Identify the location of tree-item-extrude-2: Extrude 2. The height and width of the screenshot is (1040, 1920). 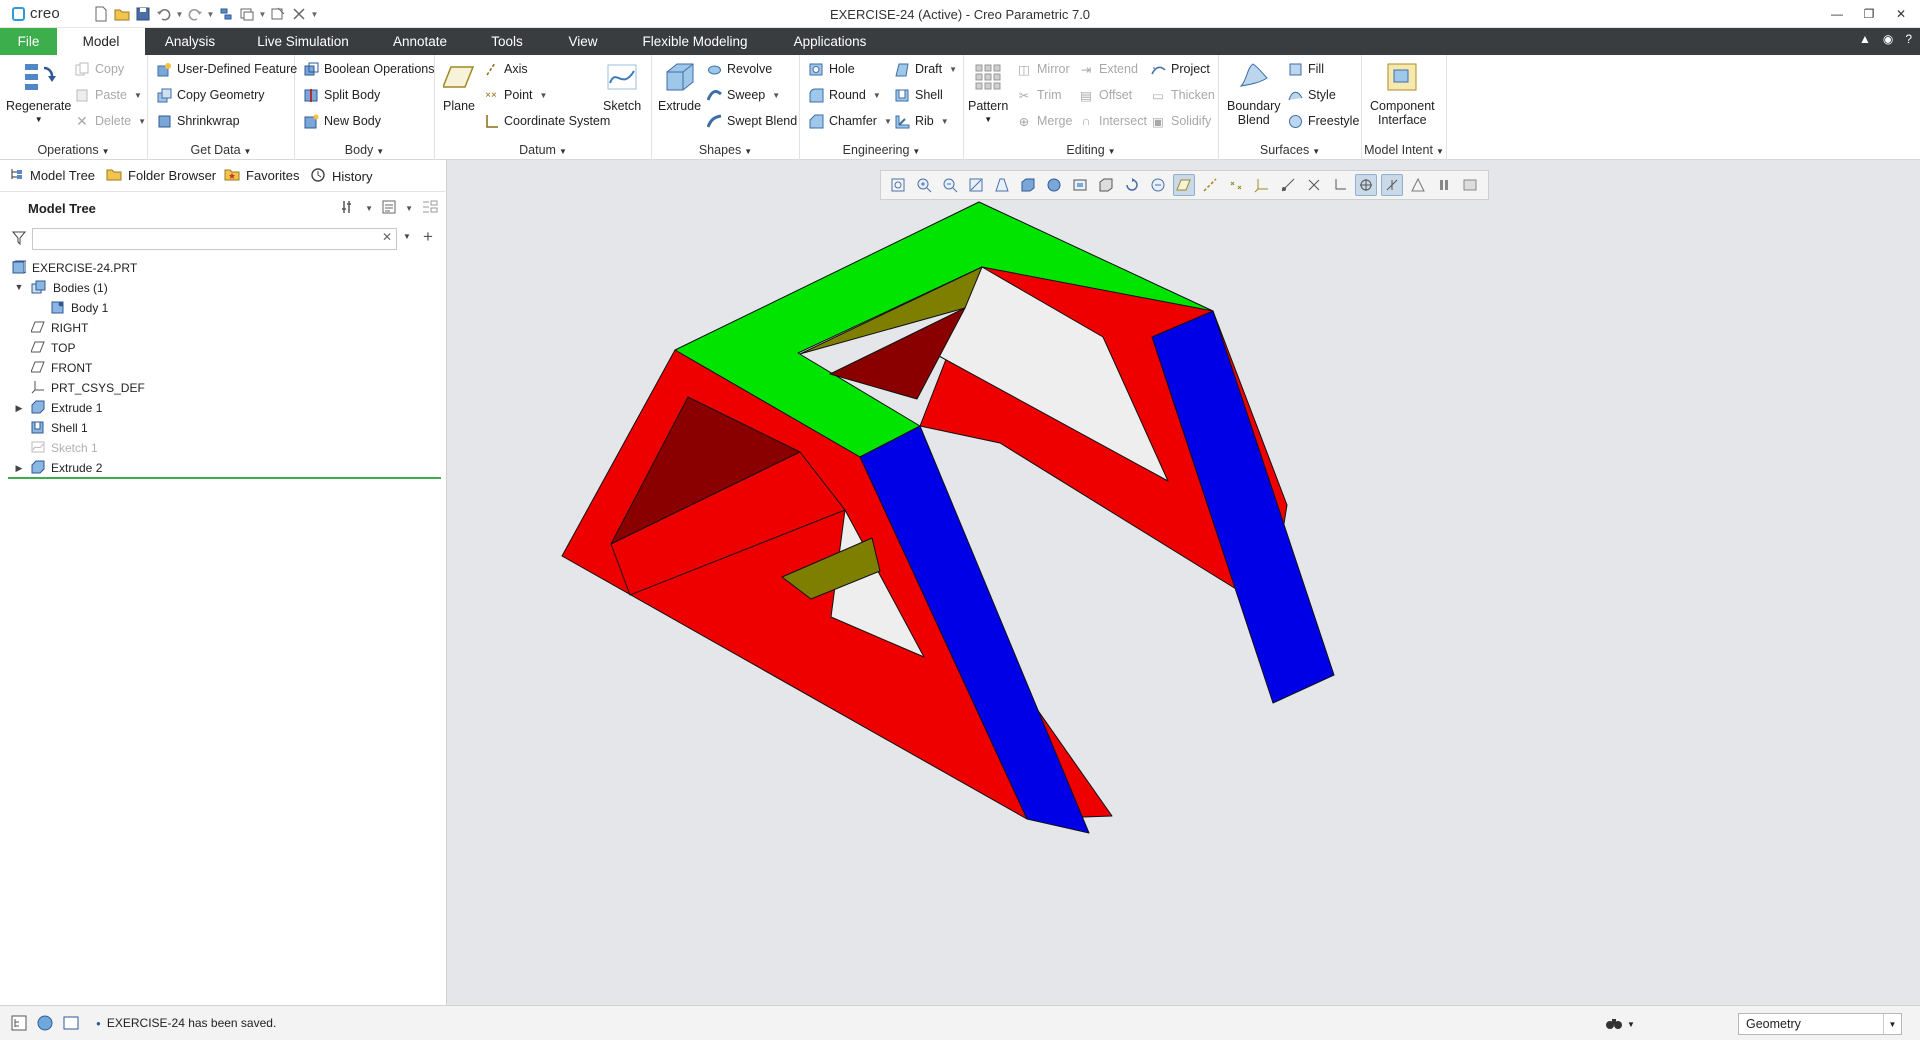
(66, 468).